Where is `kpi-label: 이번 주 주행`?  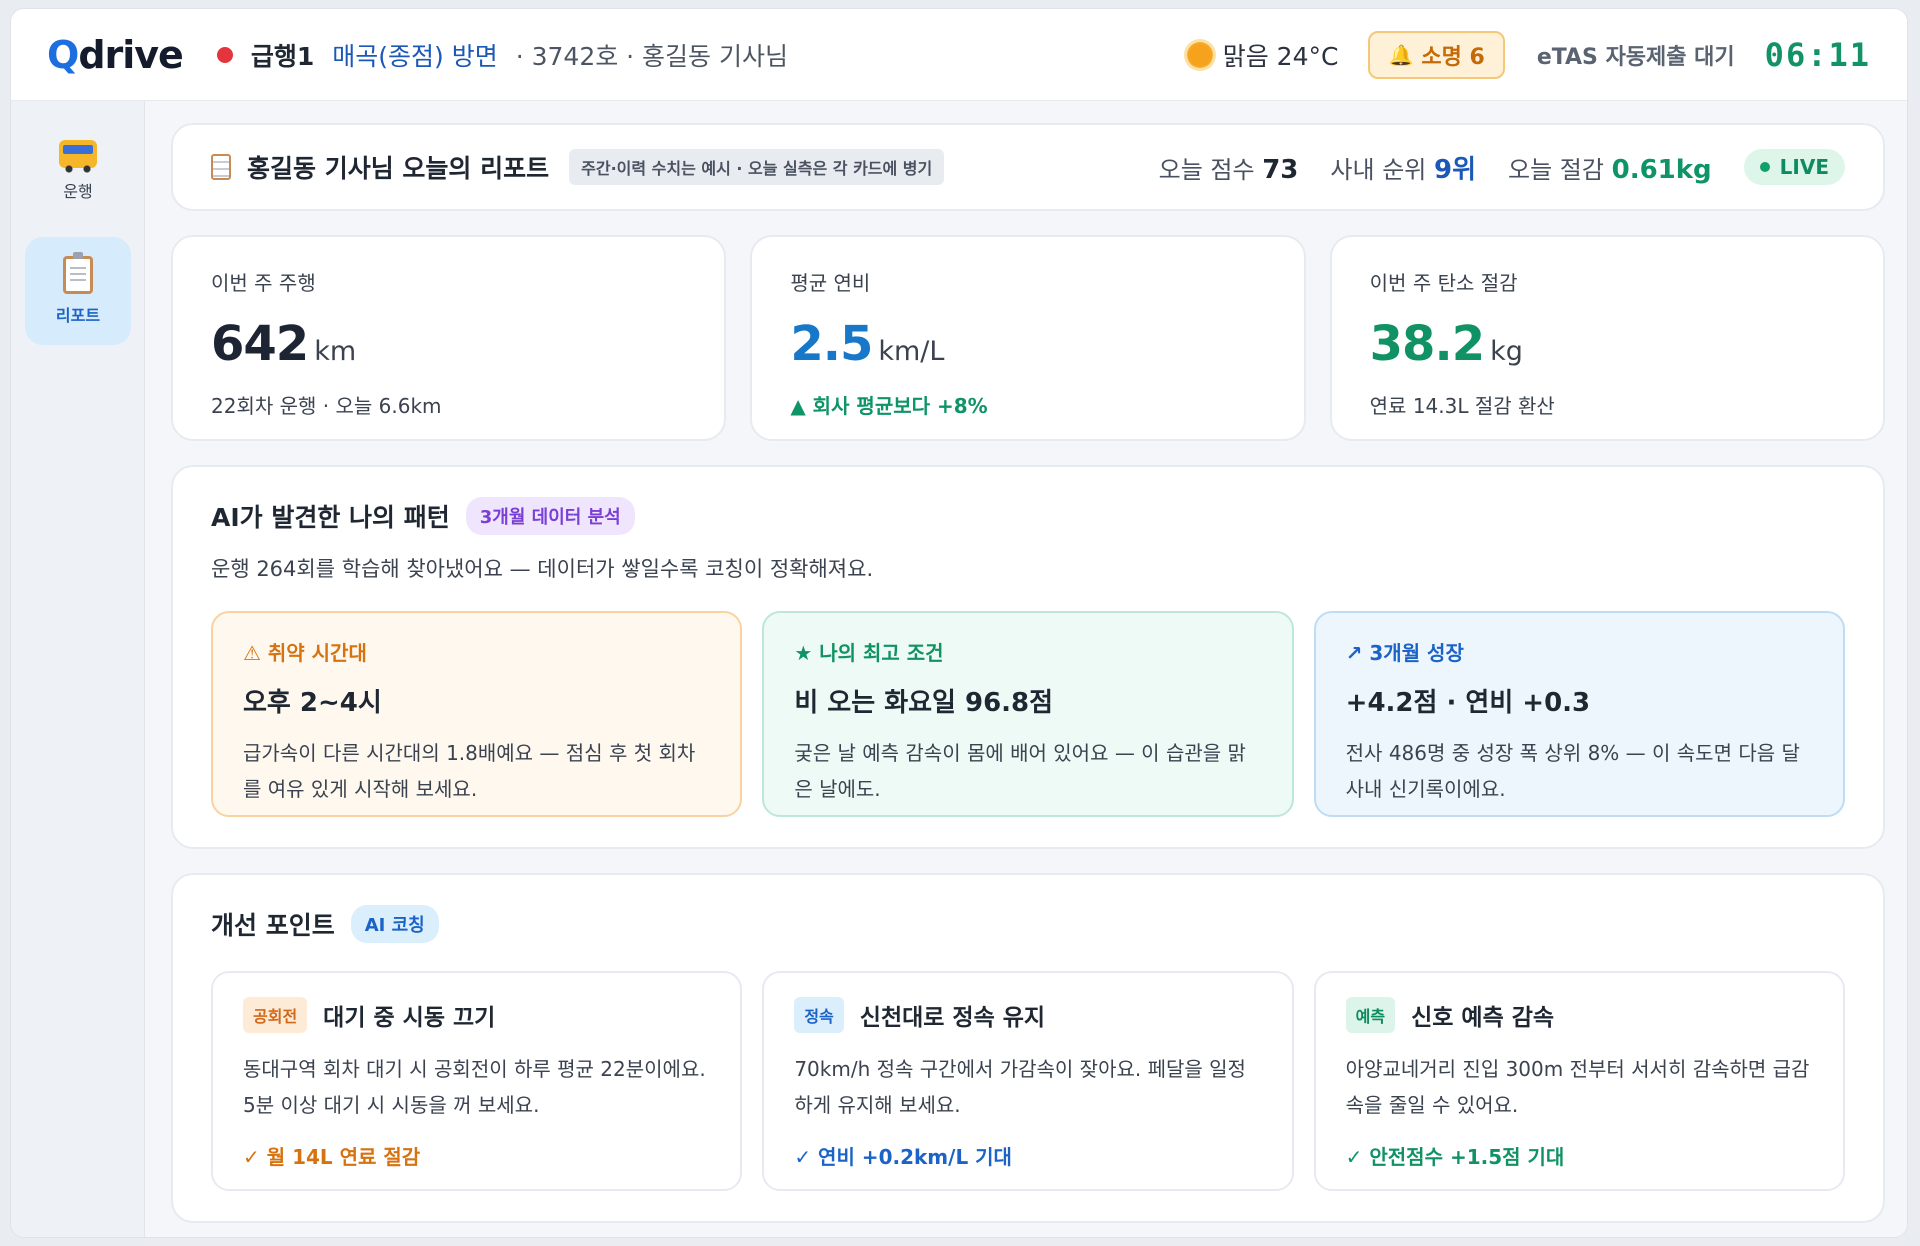 kpi-label: 이번 주 주행 is located at coordinates (263, 283).